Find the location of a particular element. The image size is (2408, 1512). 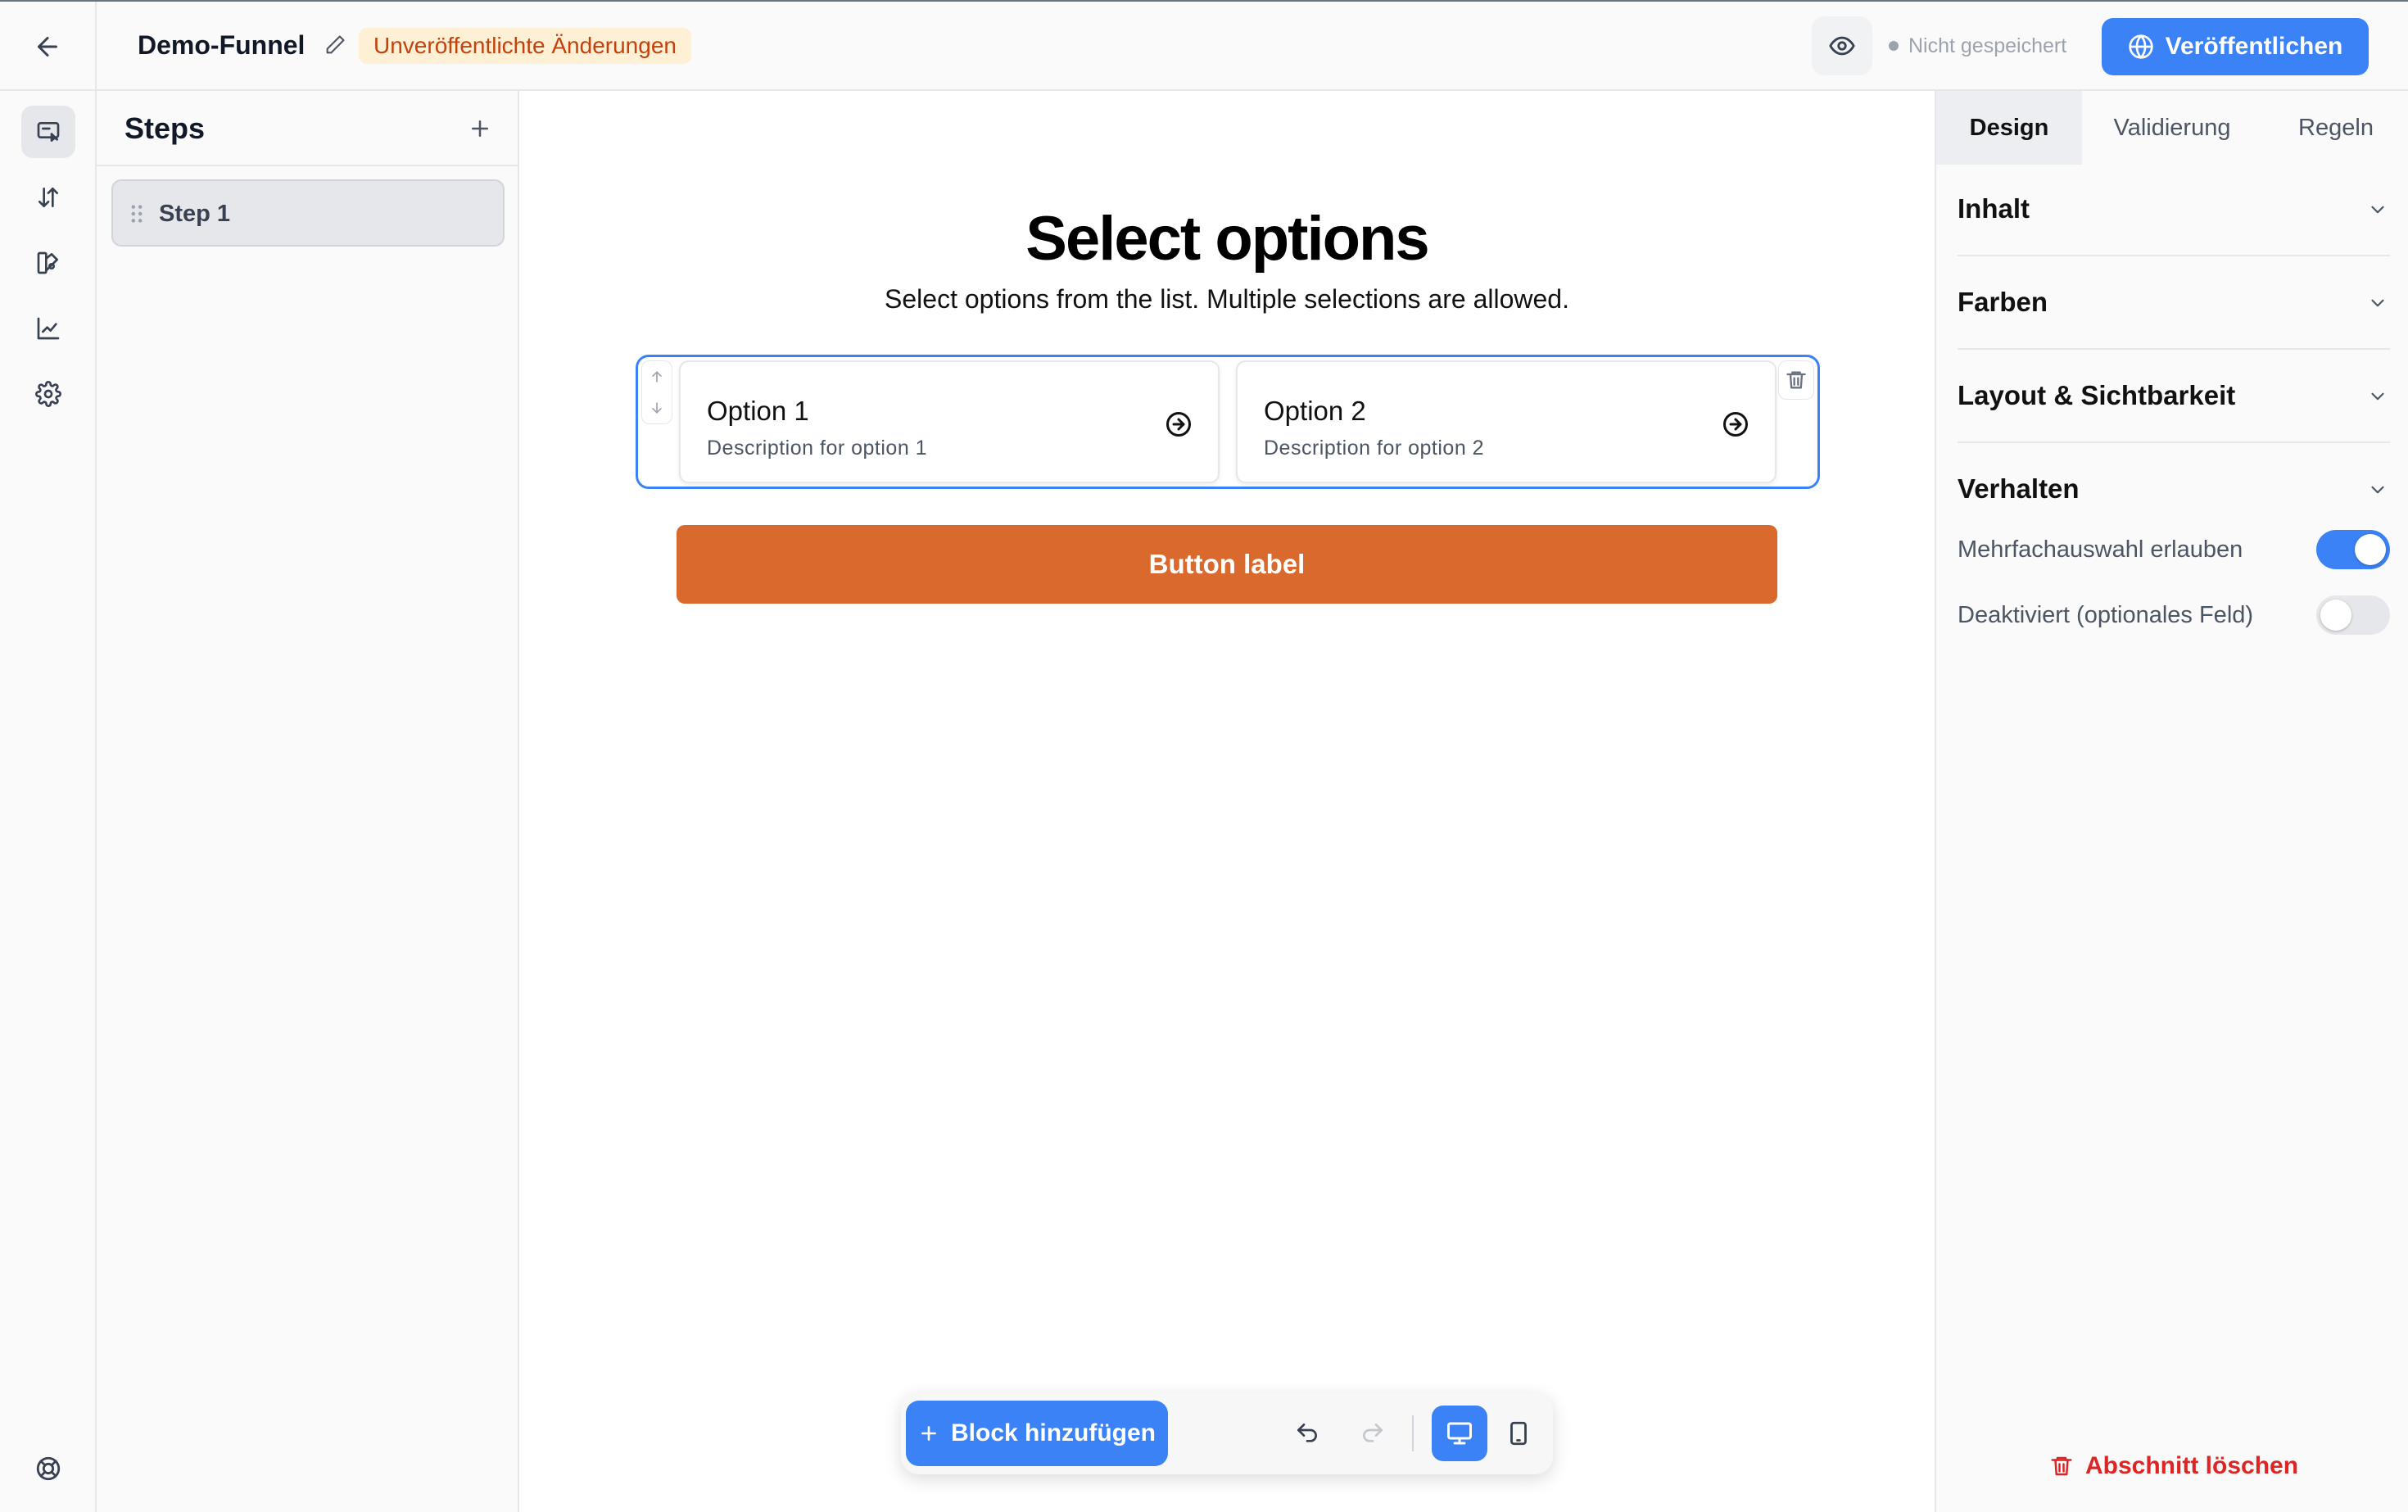

option-title: Option 2 is located at coordinates (1315, 411).